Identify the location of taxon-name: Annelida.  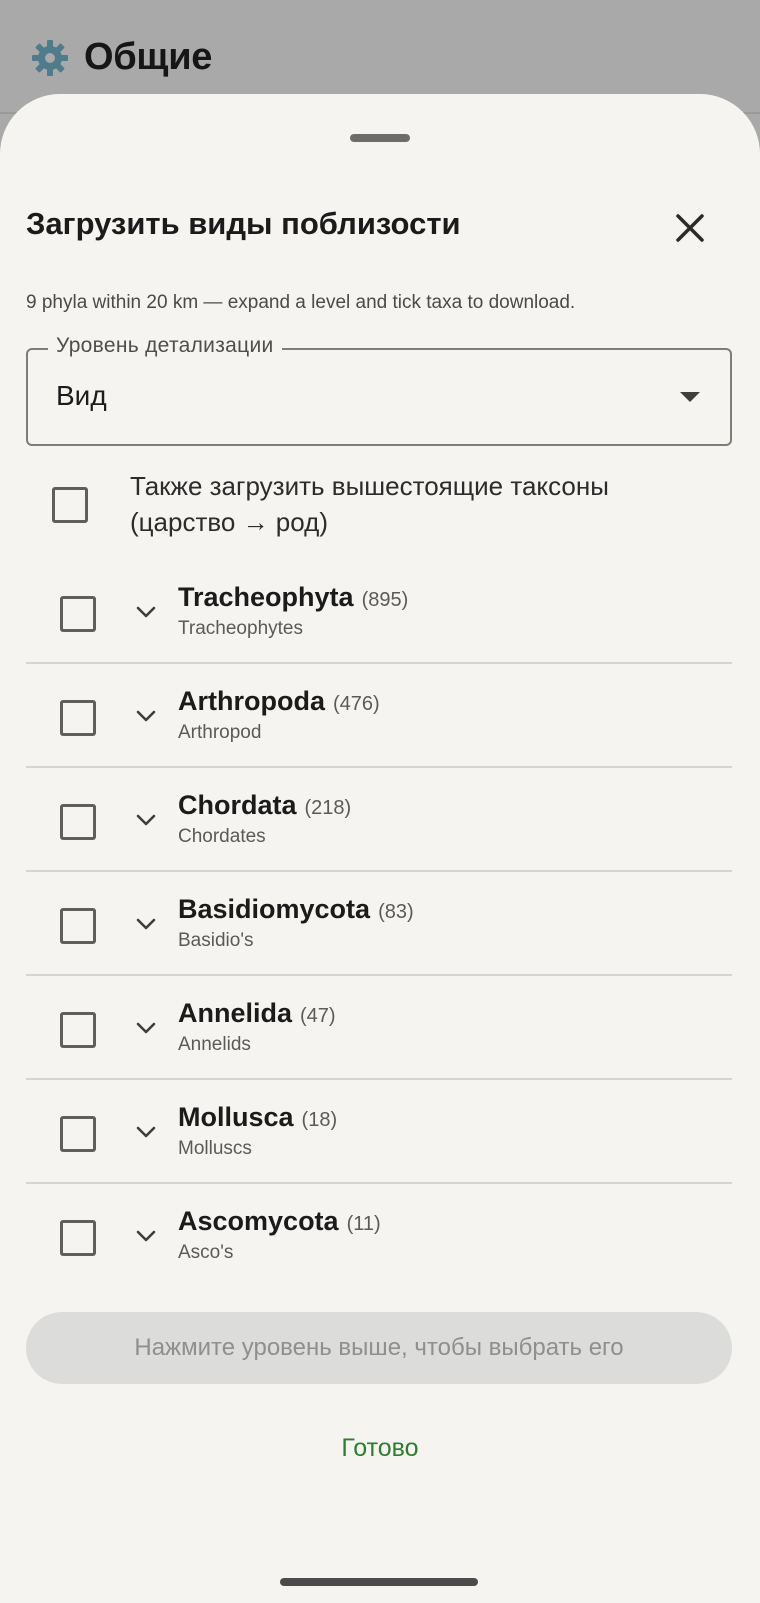
(235, 1013).